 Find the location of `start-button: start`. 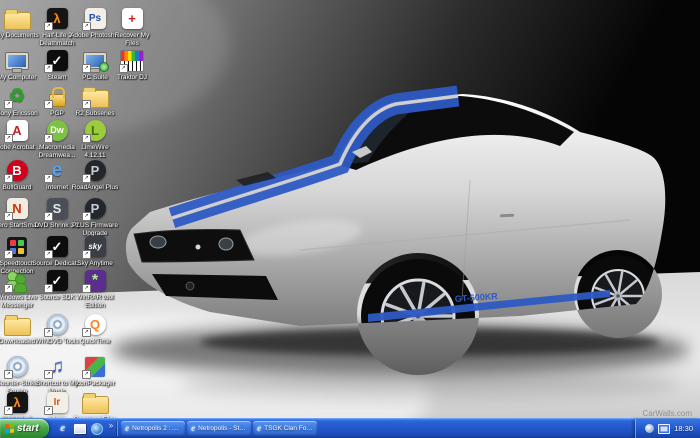

start-button: start is located at coordinates (24, 428).